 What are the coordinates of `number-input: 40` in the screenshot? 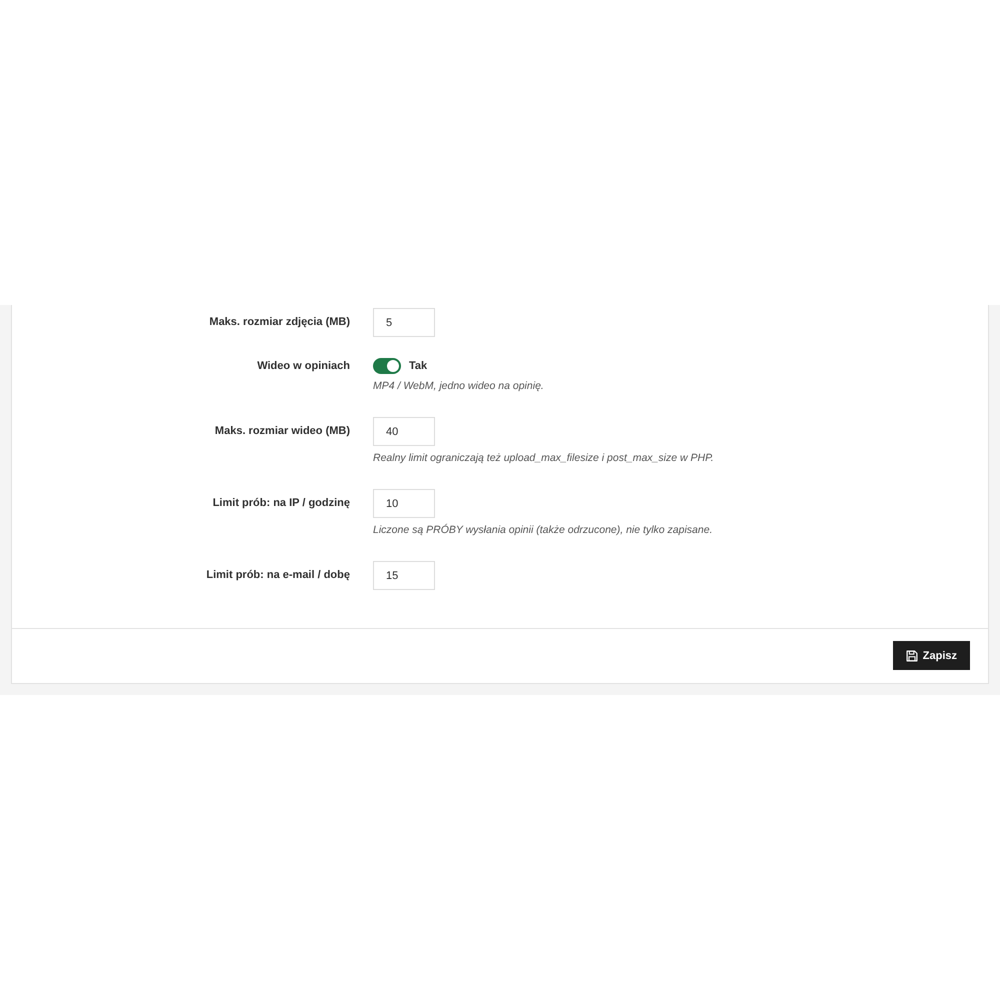 It's located at (404, 431).